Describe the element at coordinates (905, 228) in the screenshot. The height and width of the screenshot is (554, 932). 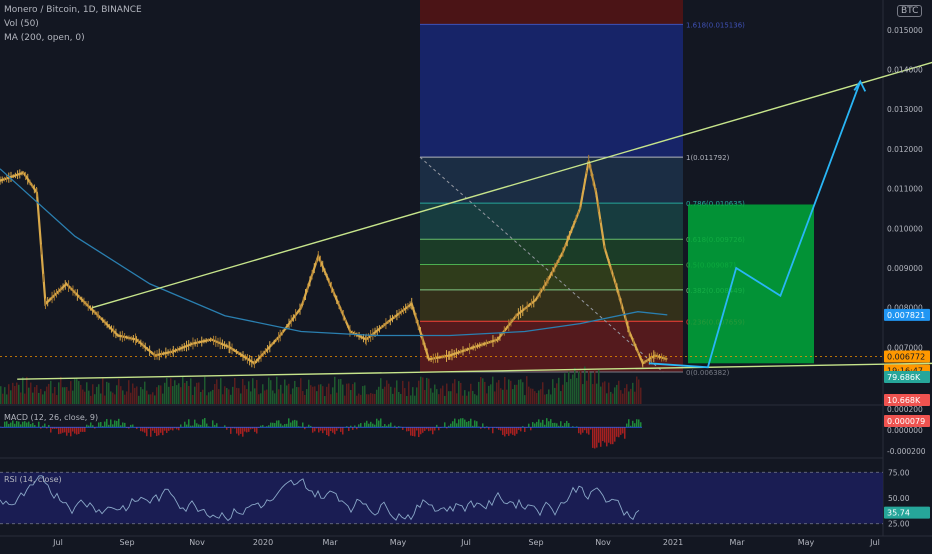
I see `price-tick-label: 0.010000` at that location.